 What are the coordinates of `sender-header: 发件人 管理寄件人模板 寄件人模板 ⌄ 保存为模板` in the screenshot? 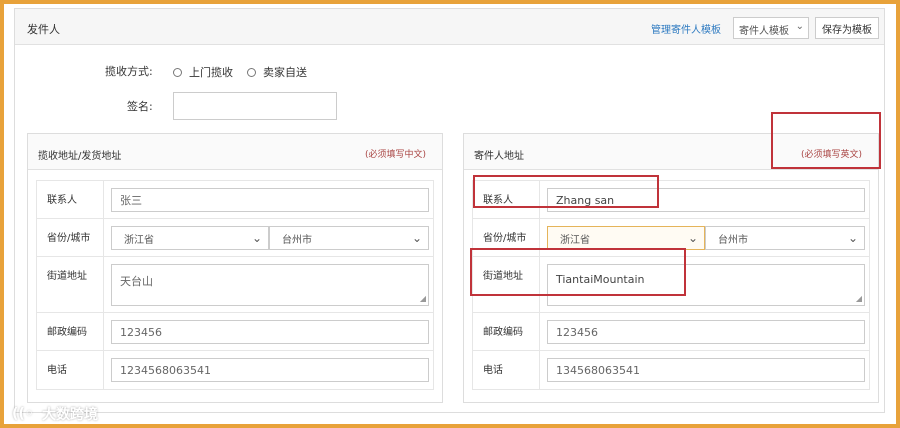 It's located at (449, 27).